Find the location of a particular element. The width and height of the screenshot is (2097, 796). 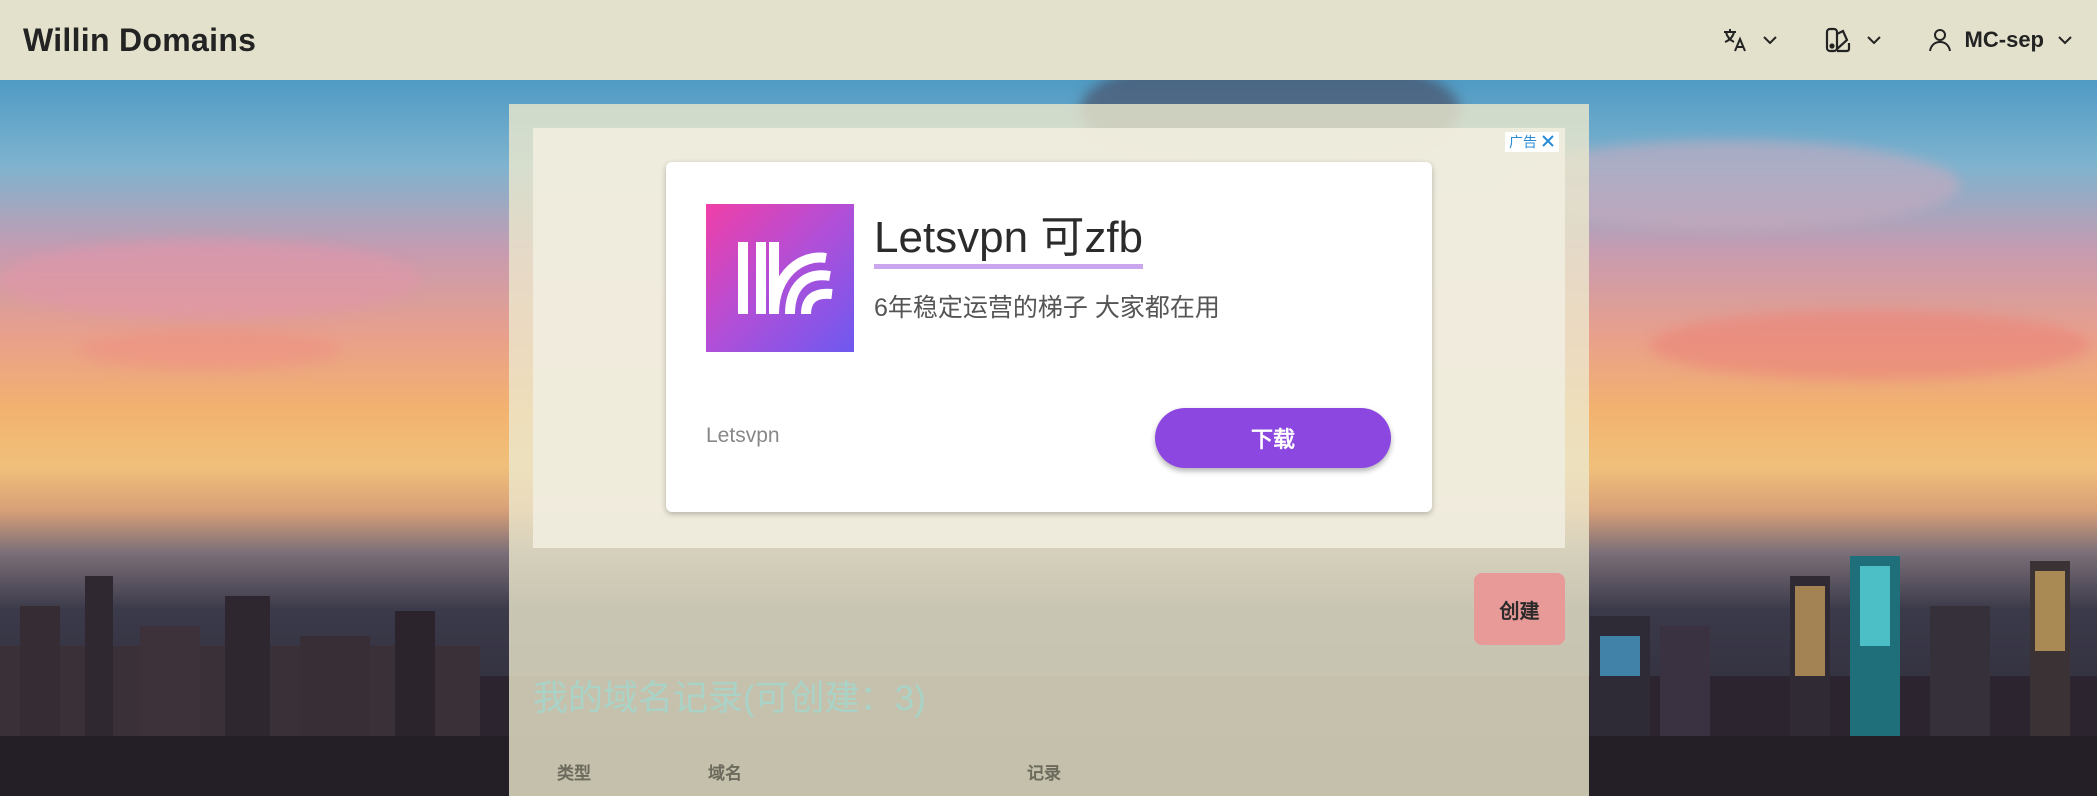

user-icon is located at coordinates (1940, 40).